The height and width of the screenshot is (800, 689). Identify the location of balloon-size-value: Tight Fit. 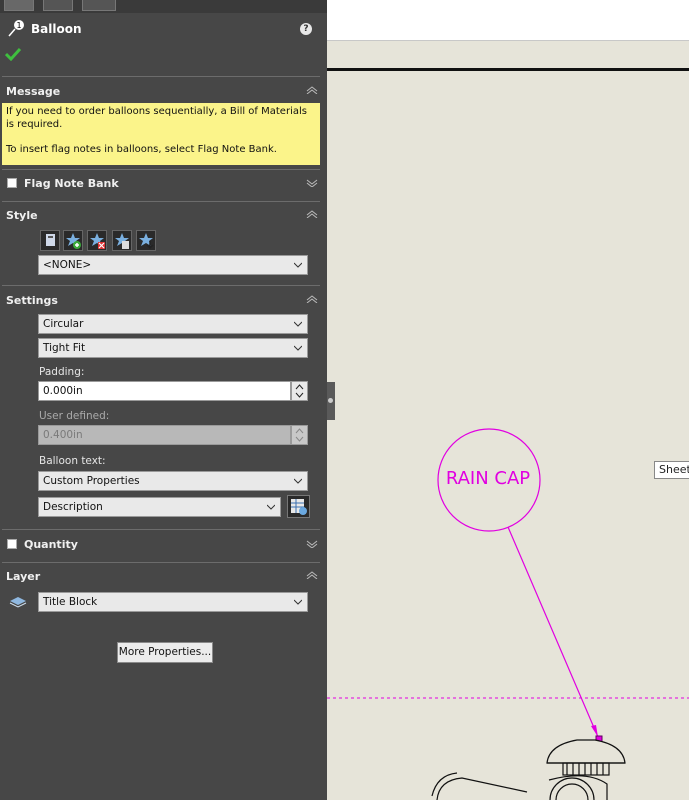
(64, 348).